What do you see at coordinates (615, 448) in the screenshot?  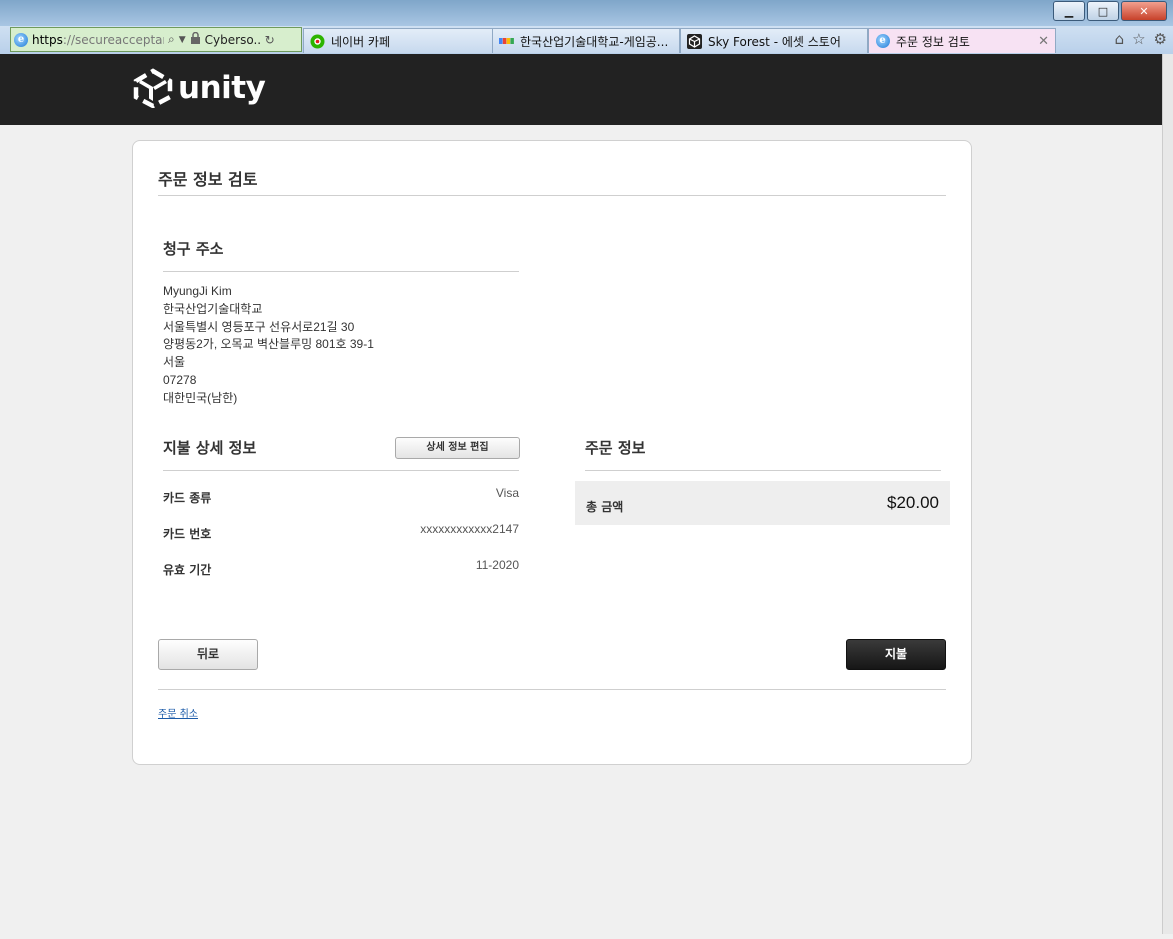 I see `order-heading: 주문 정보` at bounding box center [615, 448].